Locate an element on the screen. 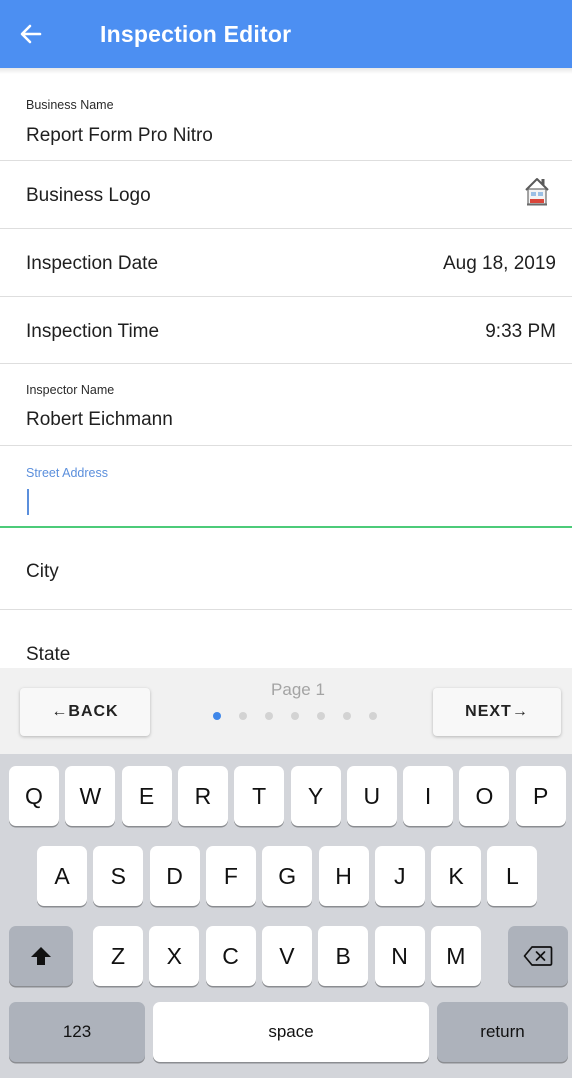  key-q-label: Q is located at coordinates (34, 795).